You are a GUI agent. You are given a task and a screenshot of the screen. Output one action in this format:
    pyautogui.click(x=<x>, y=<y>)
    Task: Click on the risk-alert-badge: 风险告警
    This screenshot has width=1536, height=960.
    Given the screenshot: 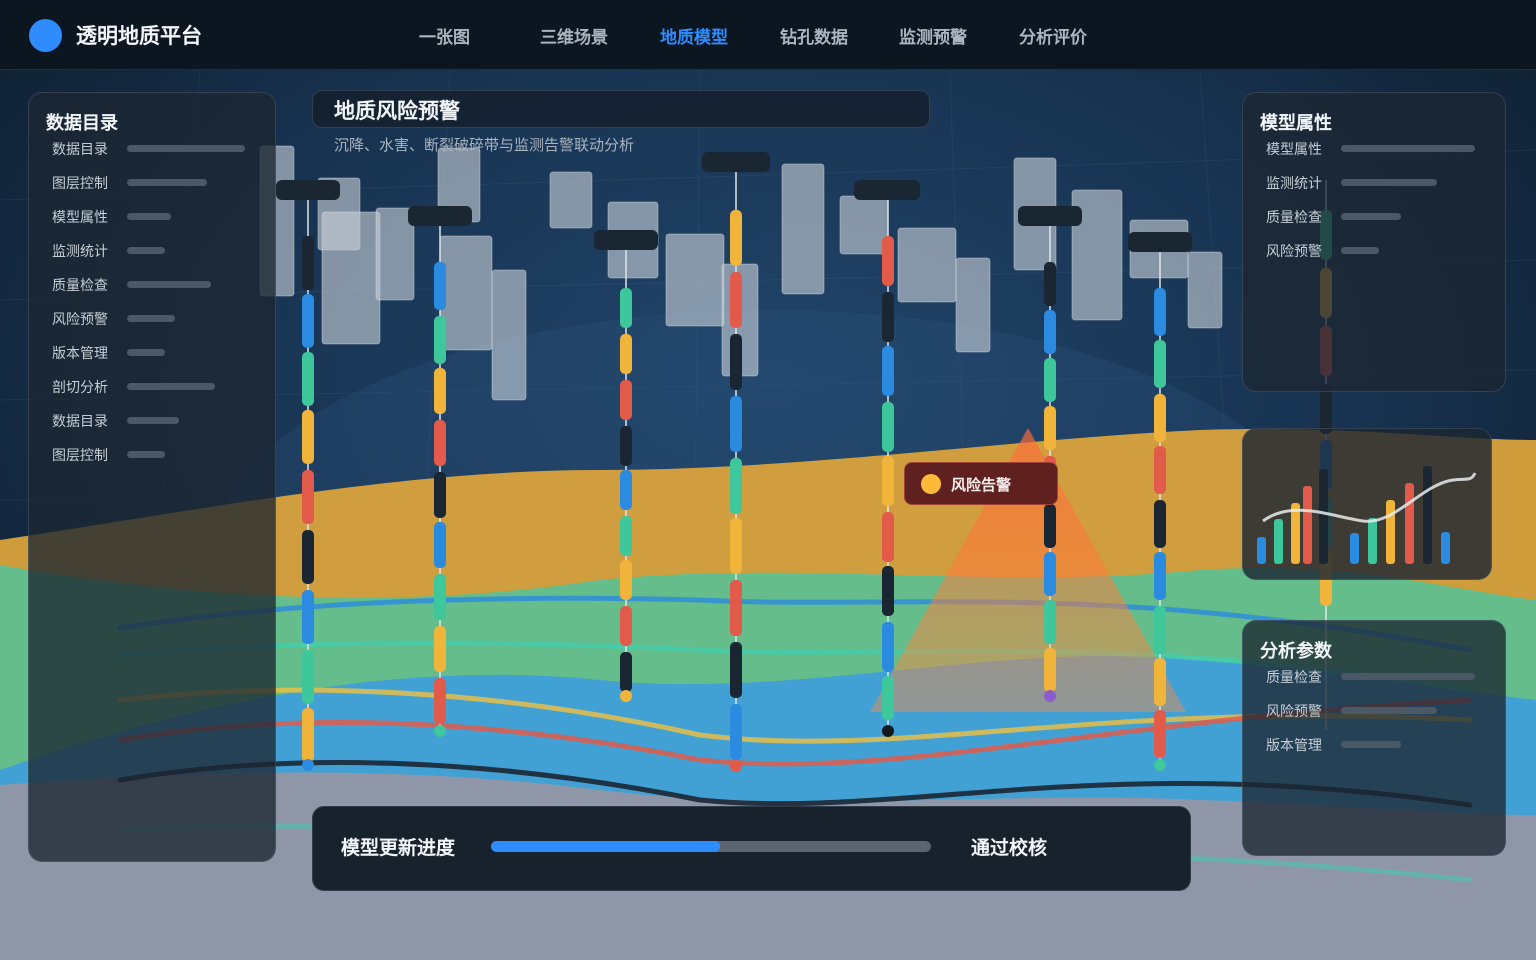 What is the action you would take?
    pyautogui.click(x=981, y=483)
    